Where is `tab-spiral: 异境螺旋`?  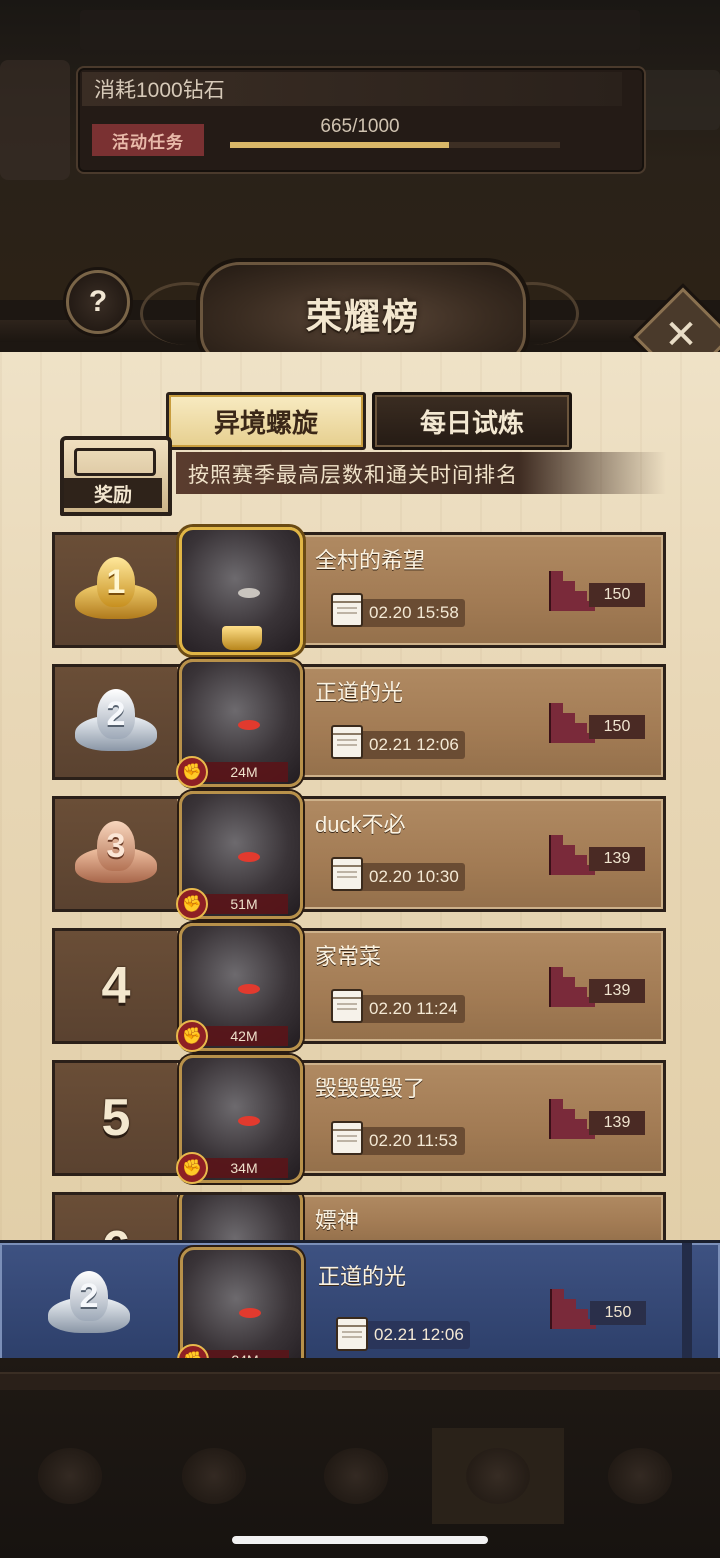 tab-spiral: 异境螺旋 is located at coordinates (266, 421).